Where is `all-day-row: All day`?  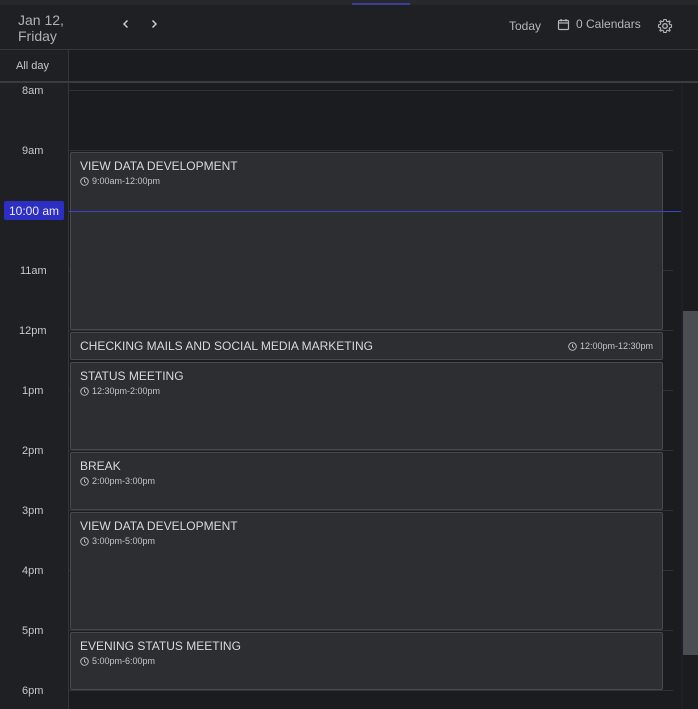 all-day-row: All day is located at coordinates (349, 66).